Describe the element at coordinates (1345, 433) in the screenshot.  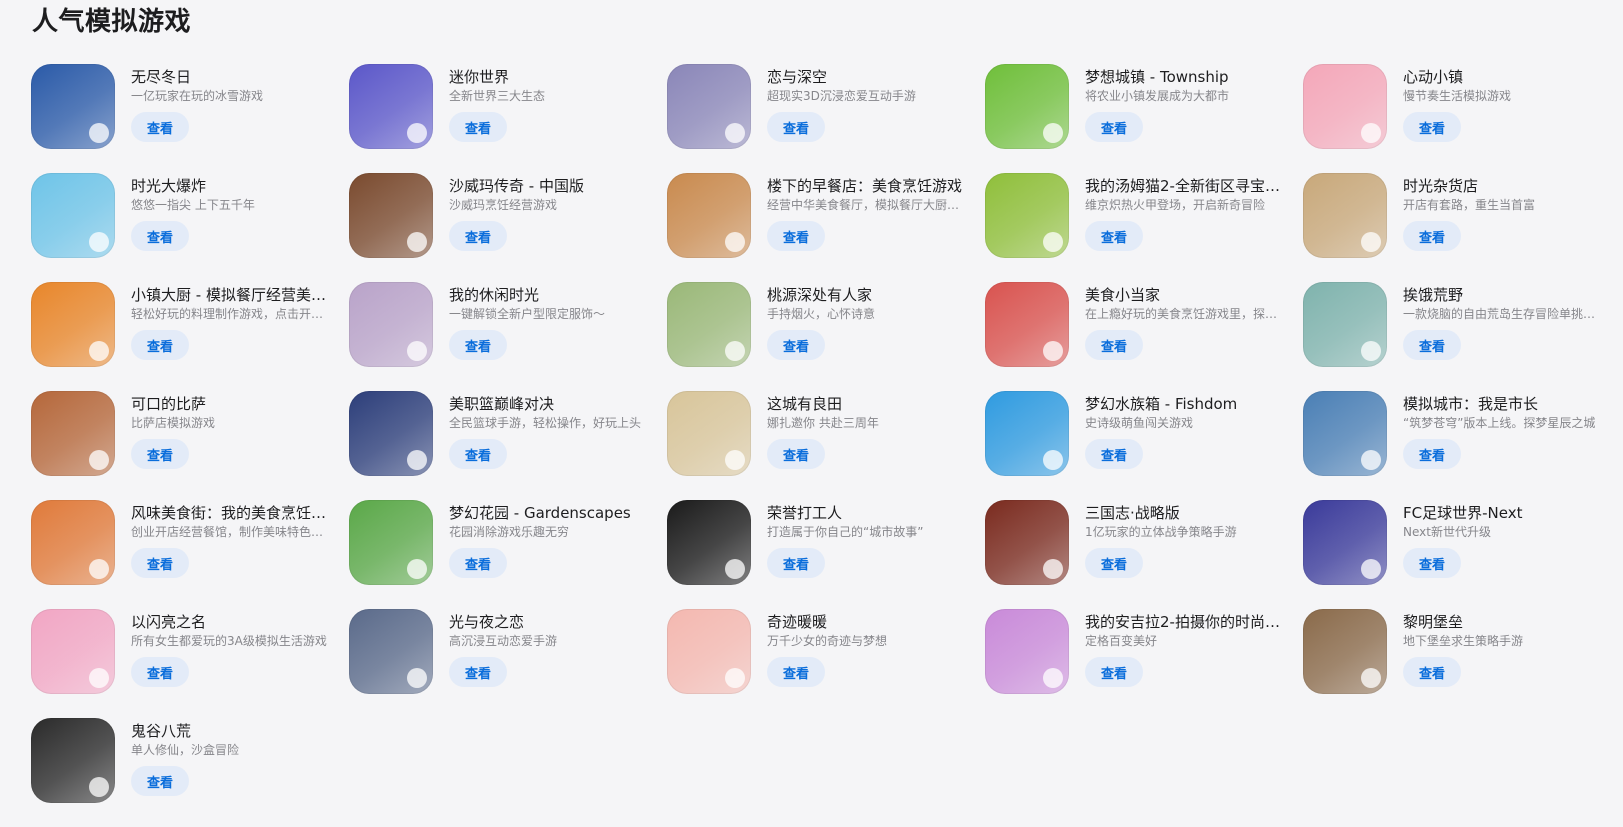
I see `city-icon` at that location.